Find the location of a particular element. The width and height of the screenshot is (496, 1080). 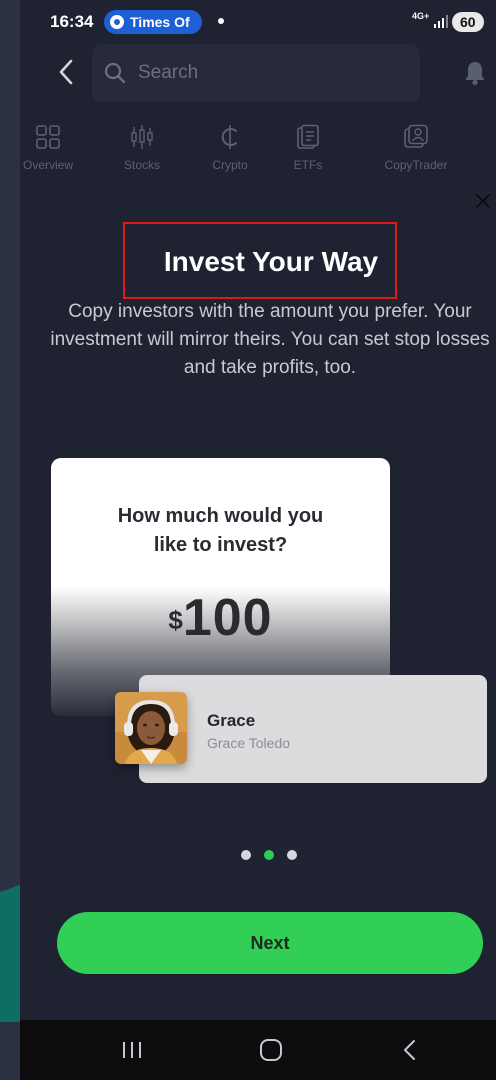

tab-crypto: Crypto is located at coordinates (230, 148).